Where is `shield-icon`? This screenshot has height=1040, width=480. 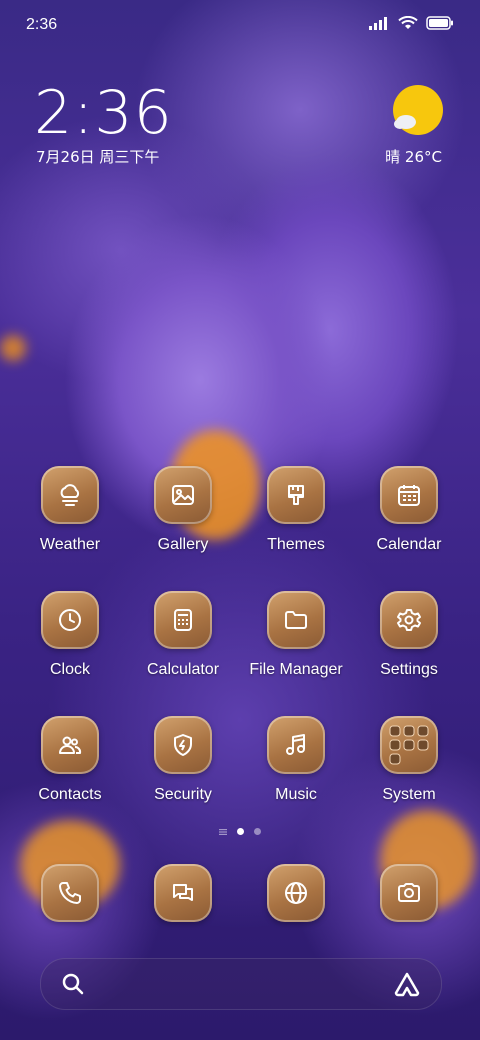 shield-icon is located at coordinates (183, 745).